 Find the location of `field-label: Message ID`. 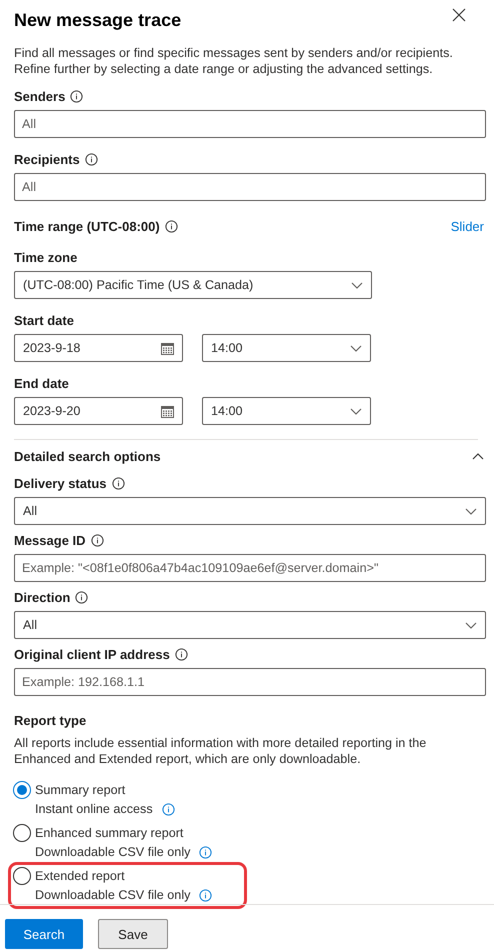

field-label: Message ID is located at coordinates (50, 540).